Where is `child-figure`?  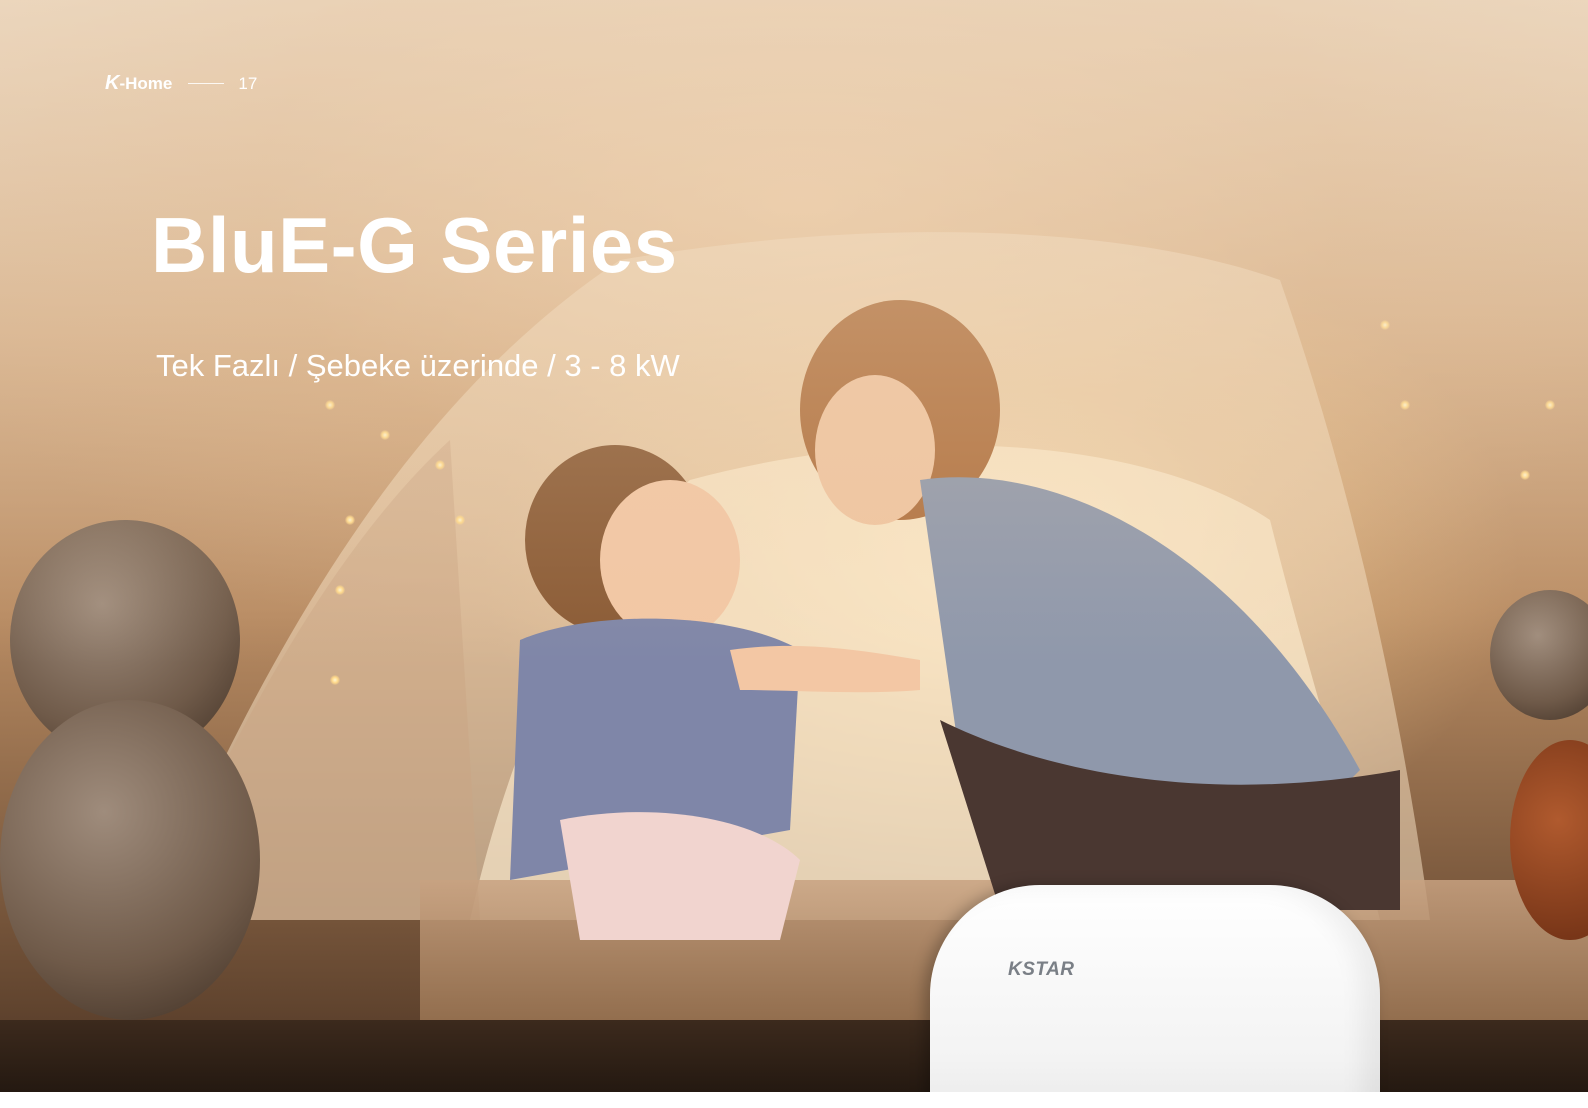 child-figure is located at coordinates (715, 692).